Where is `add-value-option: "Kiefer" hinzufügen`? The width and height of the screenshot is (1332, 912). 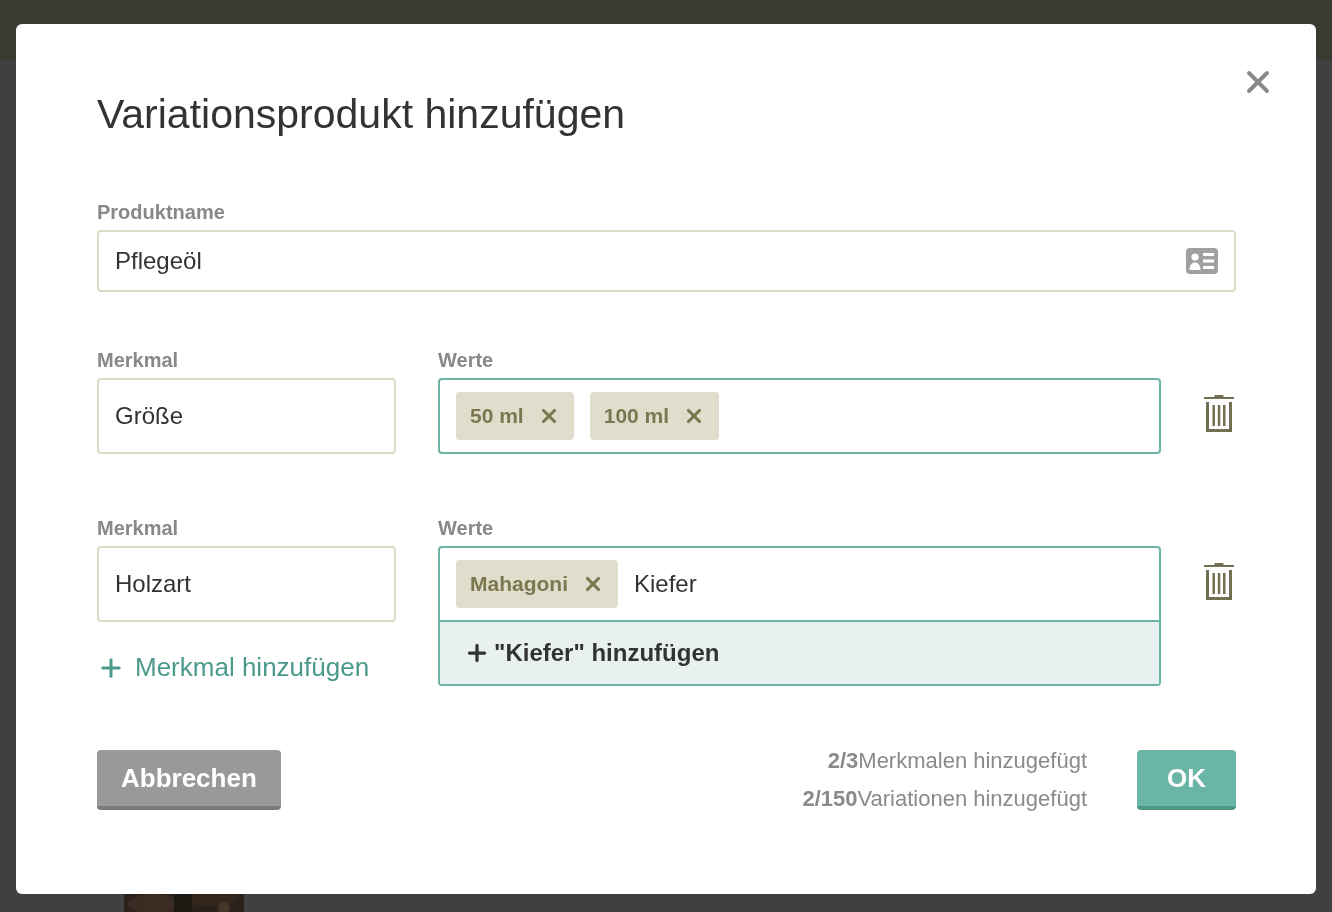
add-value-option: "Kiefer" hinzufügen is located at coordinates (799, 652).